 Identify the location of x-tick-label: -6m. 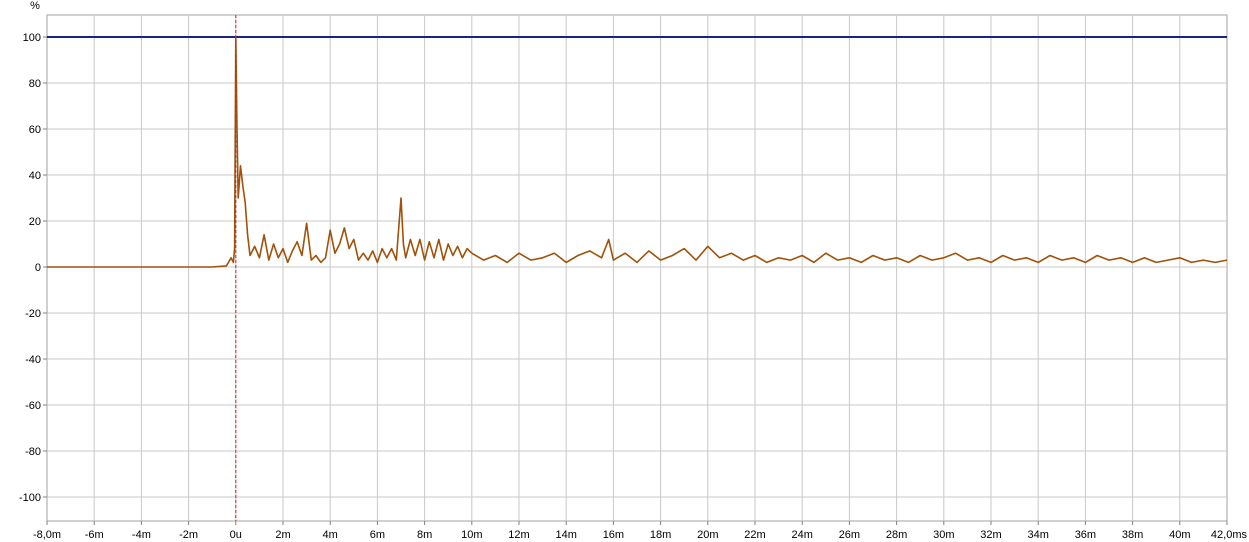
(94, 535).